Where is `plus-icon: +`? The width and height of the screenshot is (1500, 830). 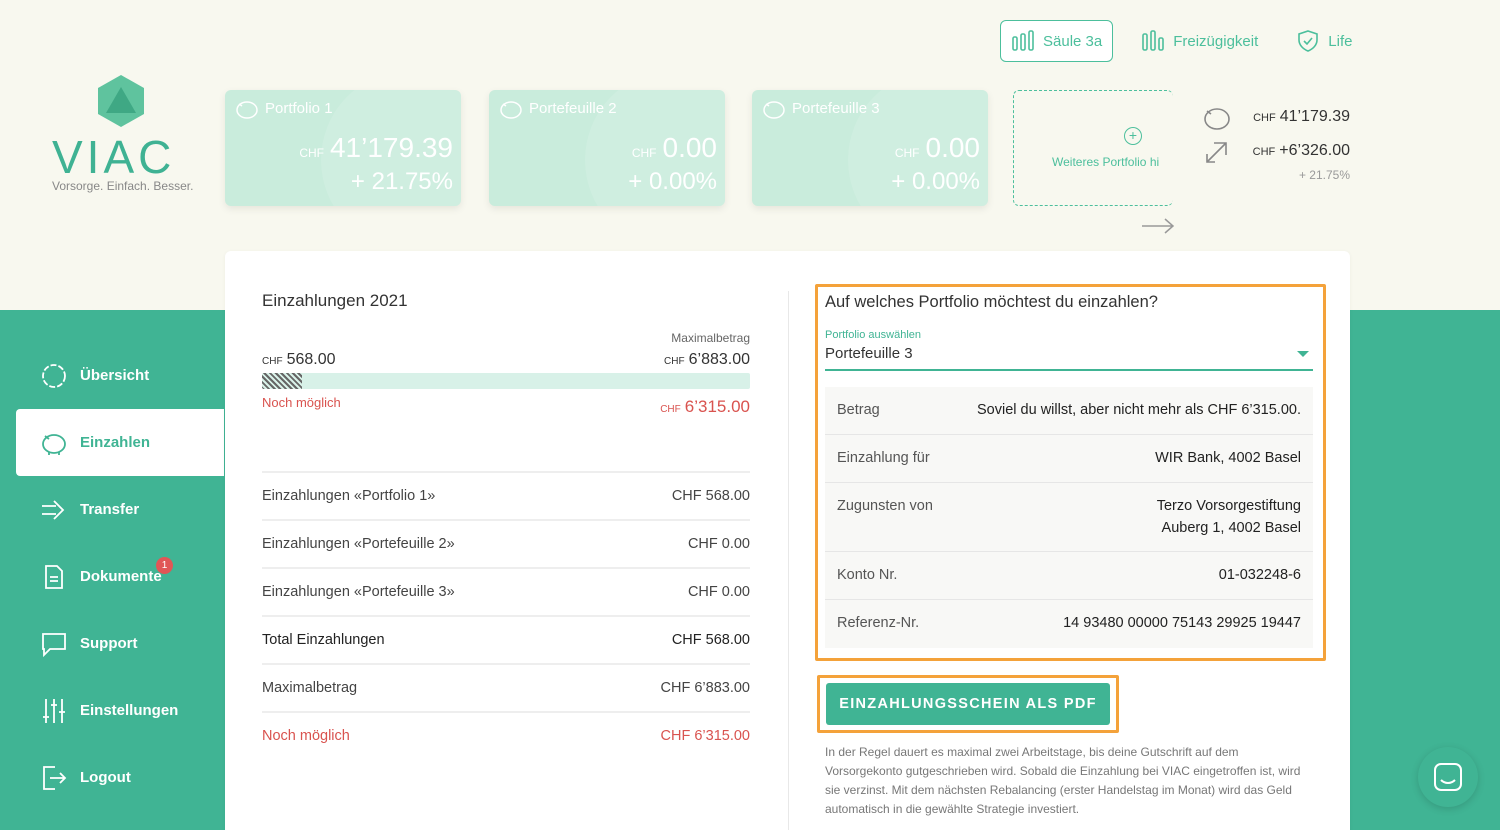
plus-icon: + is located at coordinates (1133, 136).